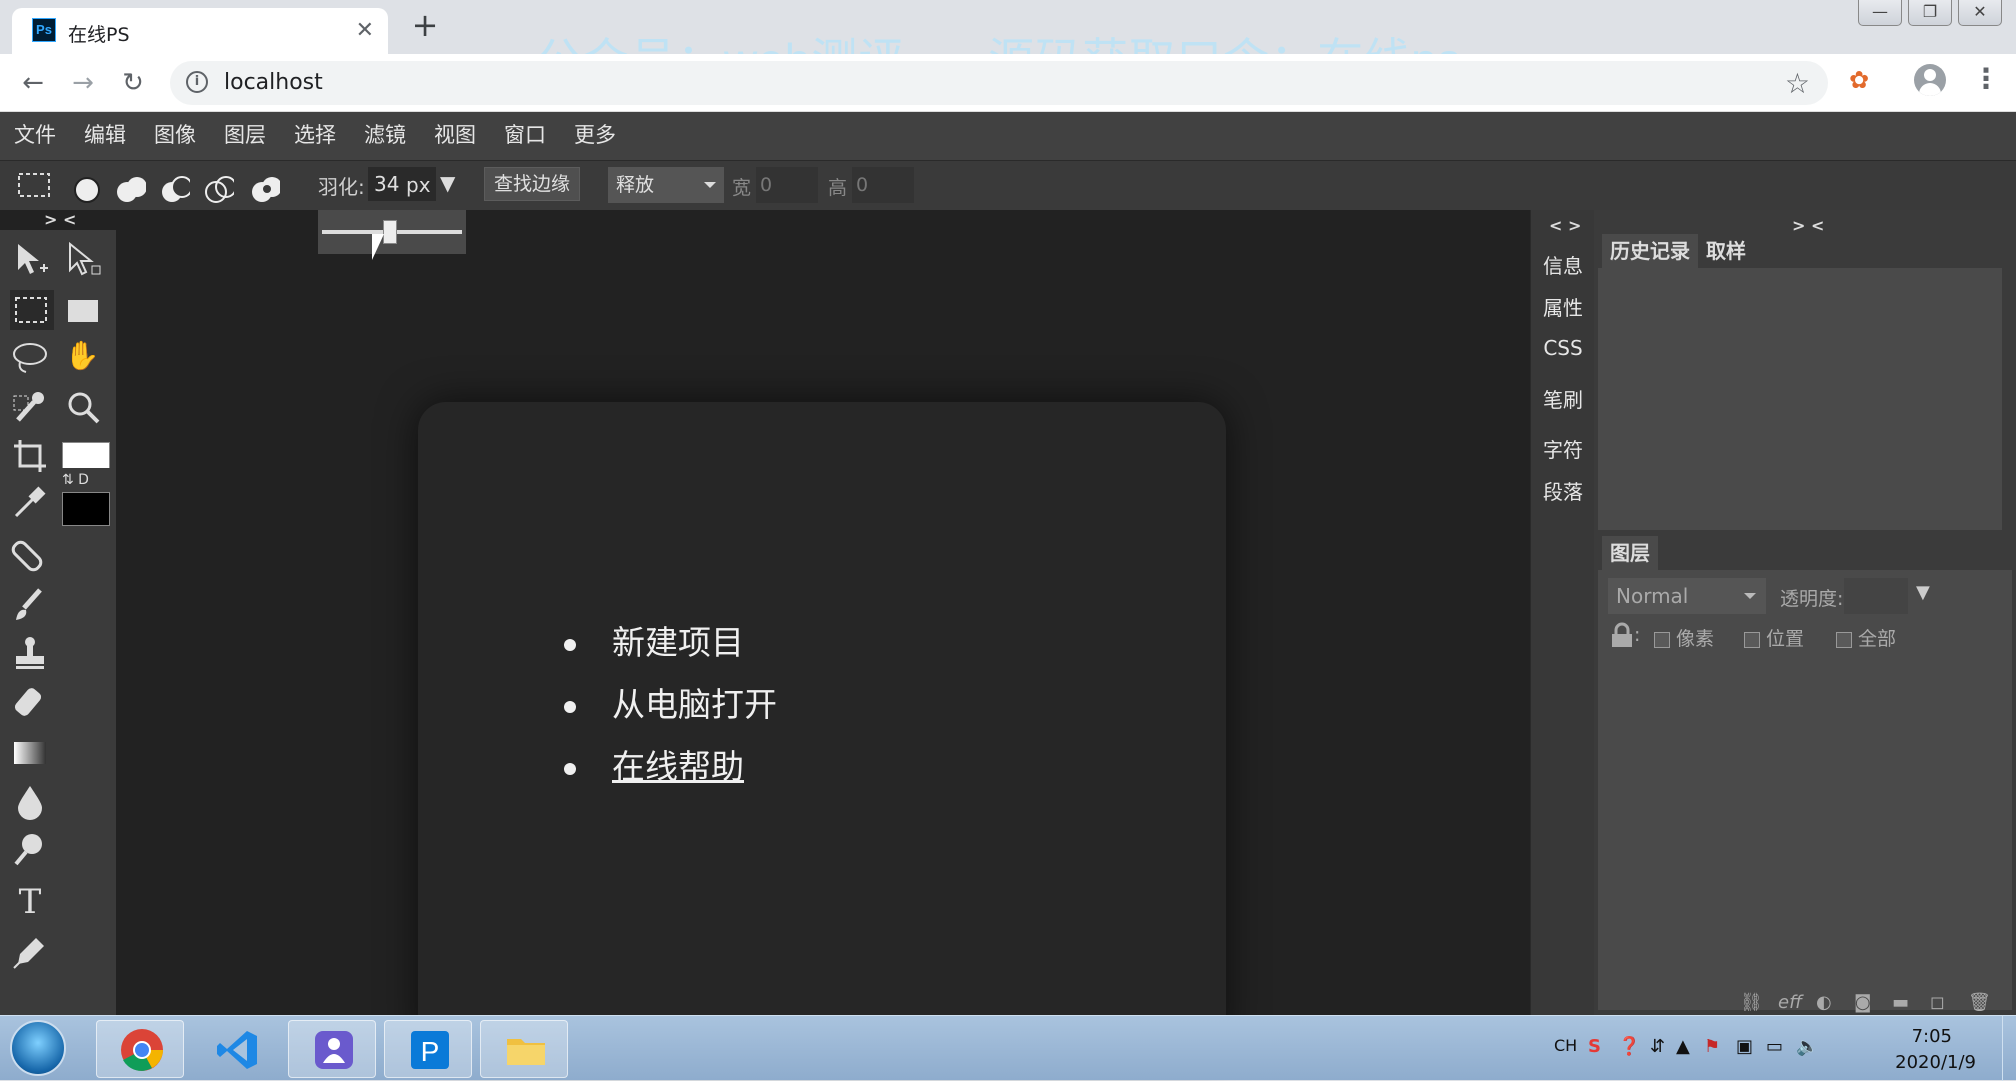  What do you see at coordinates (1932, 1036) in the screenshot?
I see `clock-time: 7:05` at bounding box center [1932, 1036].